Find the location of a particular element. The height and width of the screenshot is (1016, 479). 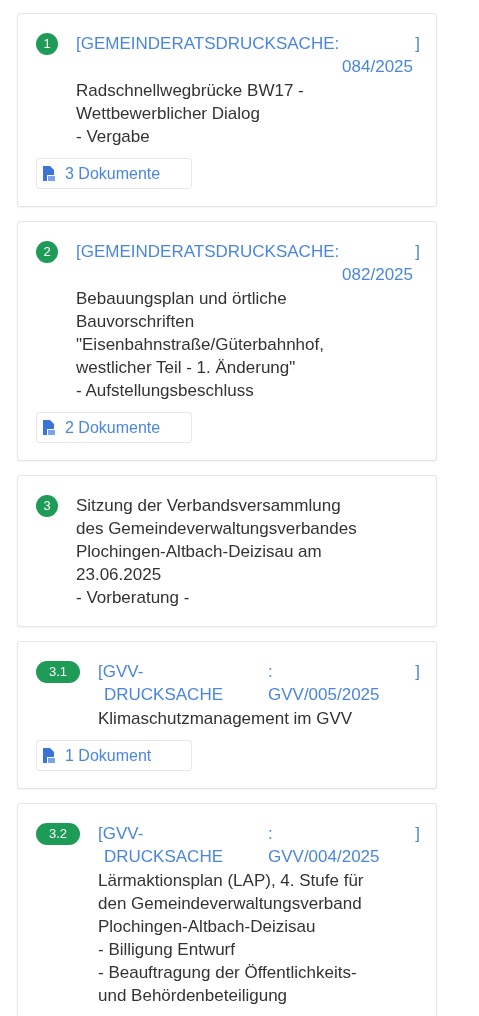

documents-button: 1 Dokument is located at coordinates (114, 755).